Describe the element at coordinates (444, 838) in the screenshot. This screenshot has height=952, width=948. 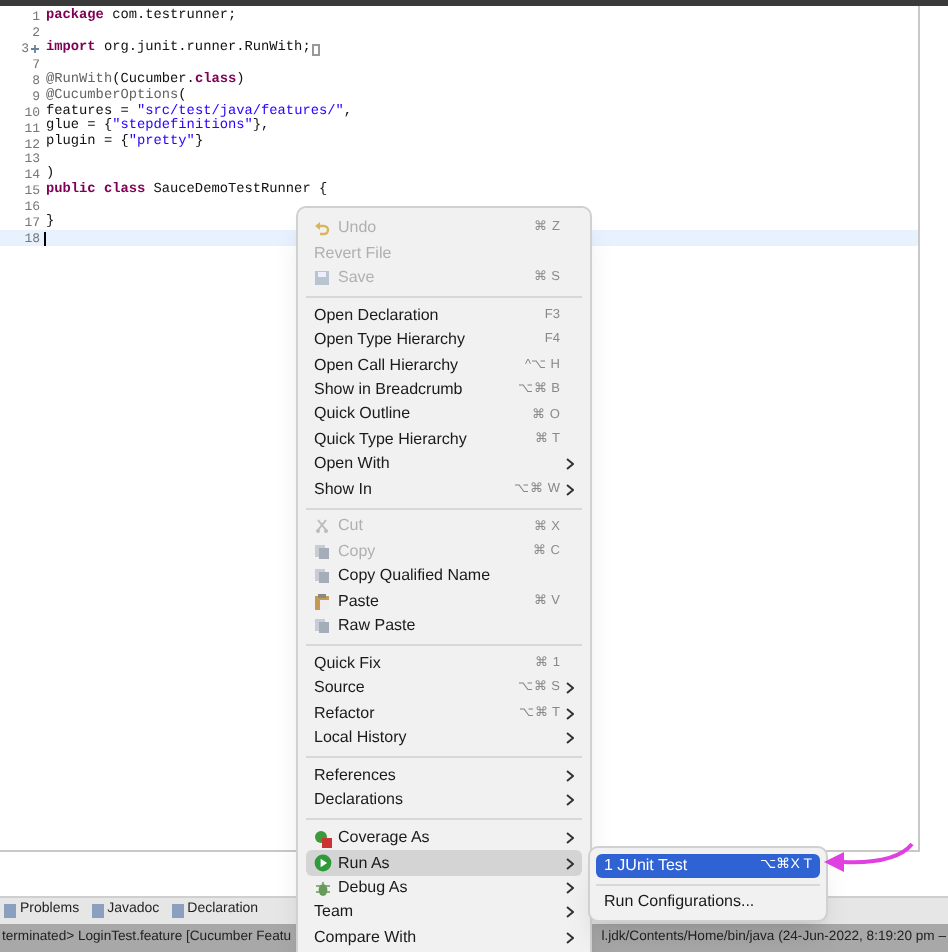
I see `menu-item: Coverage As` at that location.